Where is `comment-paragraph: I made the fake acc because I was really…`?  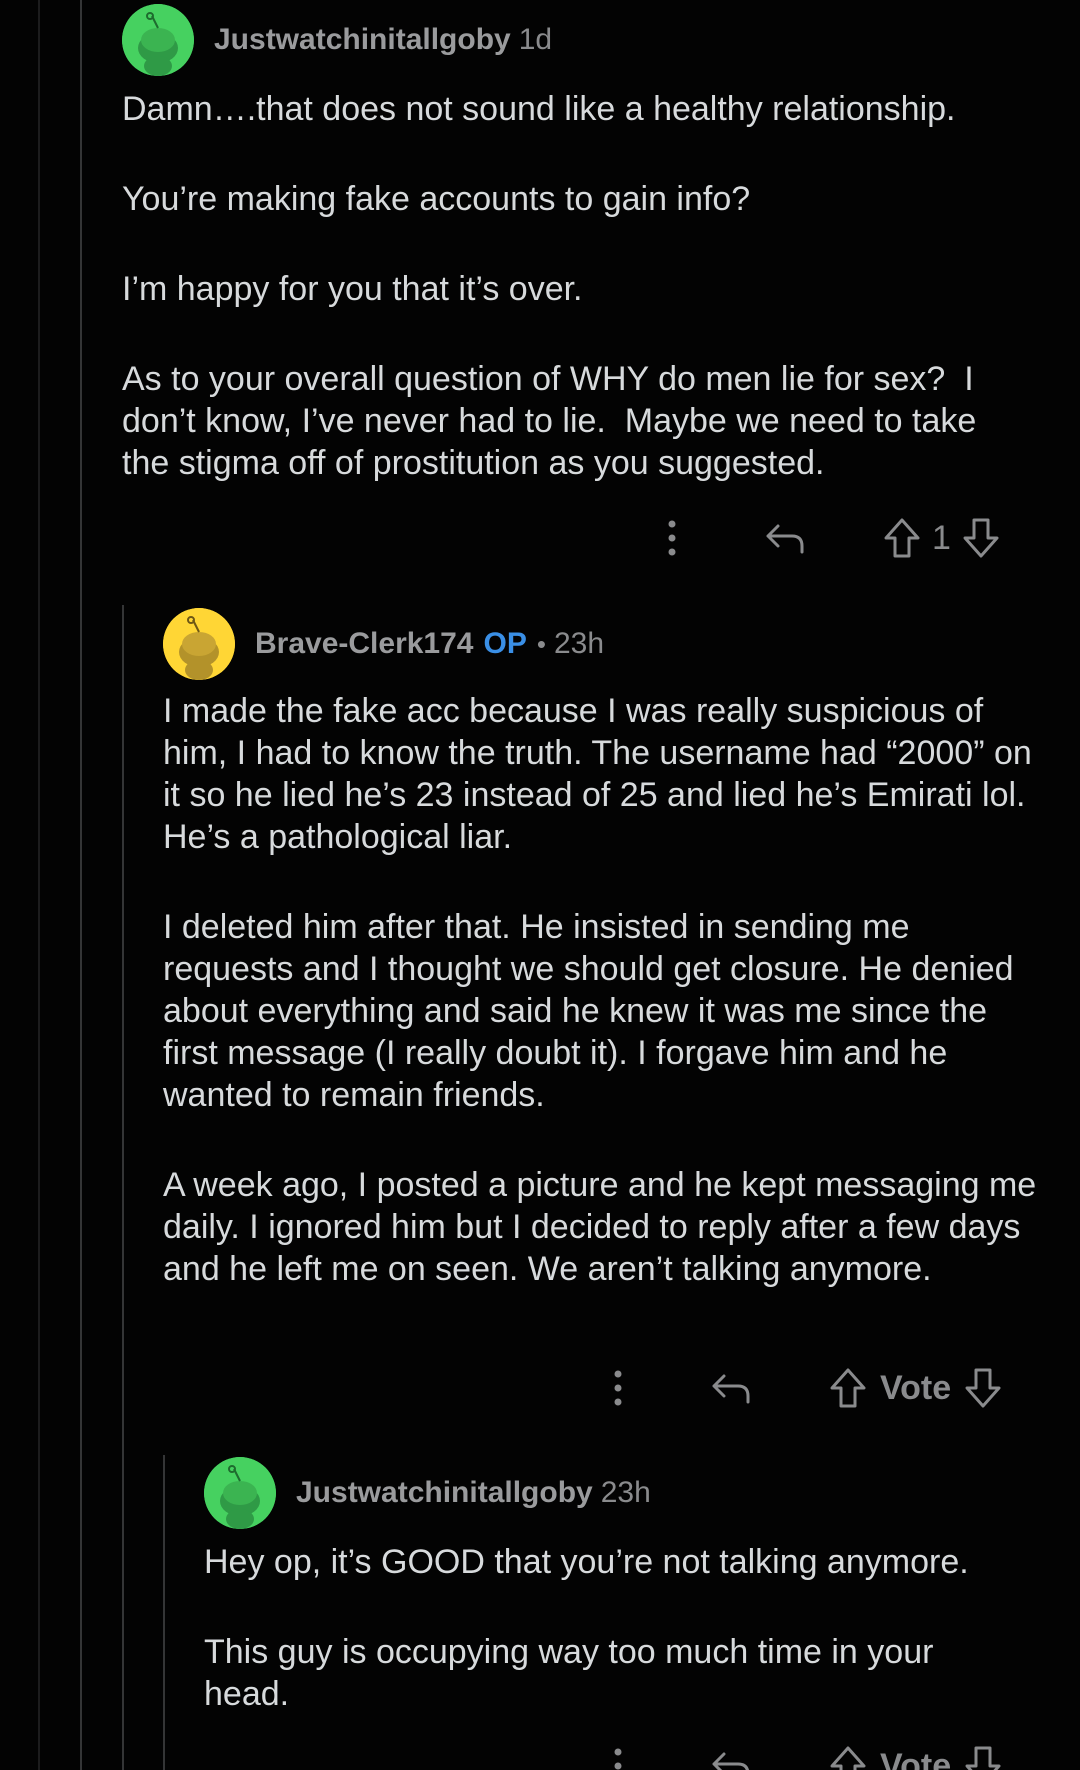
comment-paragraph: I made the fake acc because I was really… is located at coordinates (602, 774).